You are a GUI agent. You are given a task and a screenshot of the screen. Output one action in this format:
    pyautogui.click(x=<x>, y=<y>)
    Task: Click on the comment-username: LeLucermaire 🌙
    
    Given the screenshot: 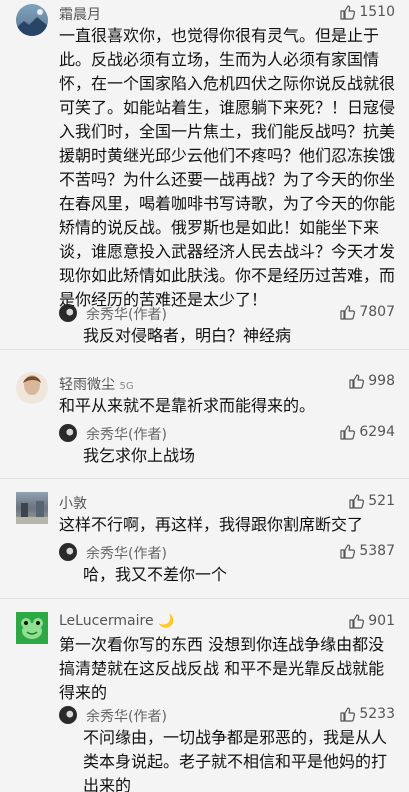 What is the action you would take?
    pyautogui.click(x=116, y=621)
    